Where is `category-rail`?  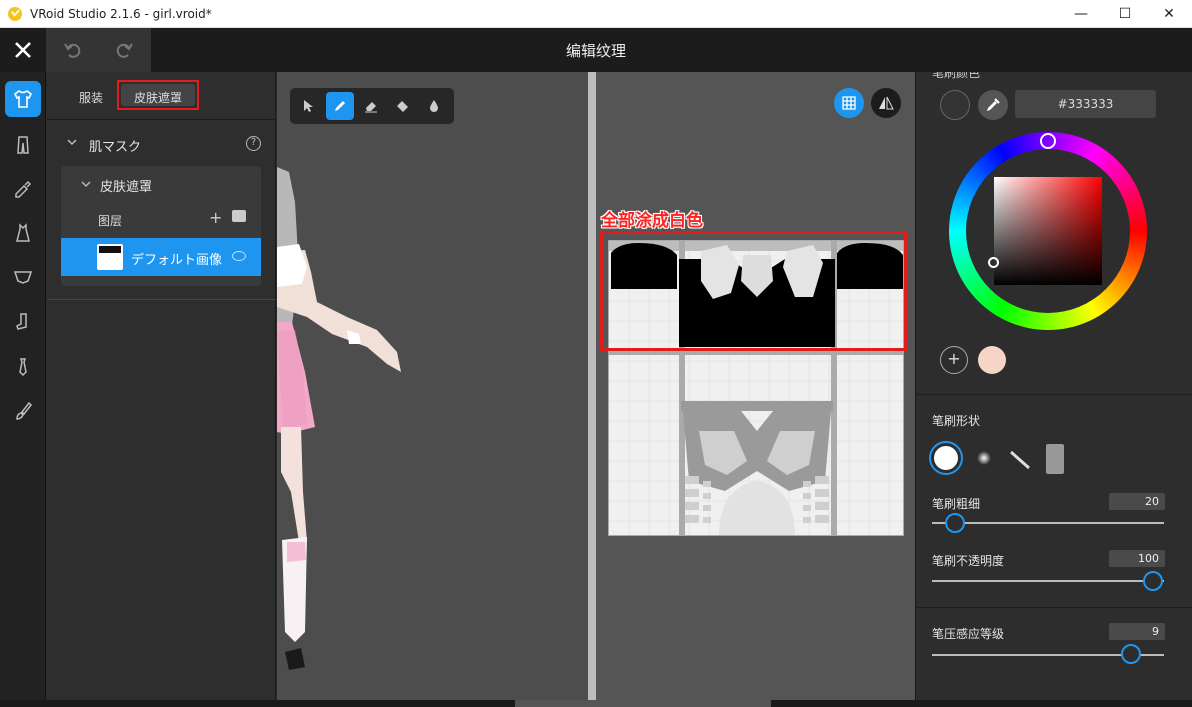
category-rail is located at coordinates (23, 386).